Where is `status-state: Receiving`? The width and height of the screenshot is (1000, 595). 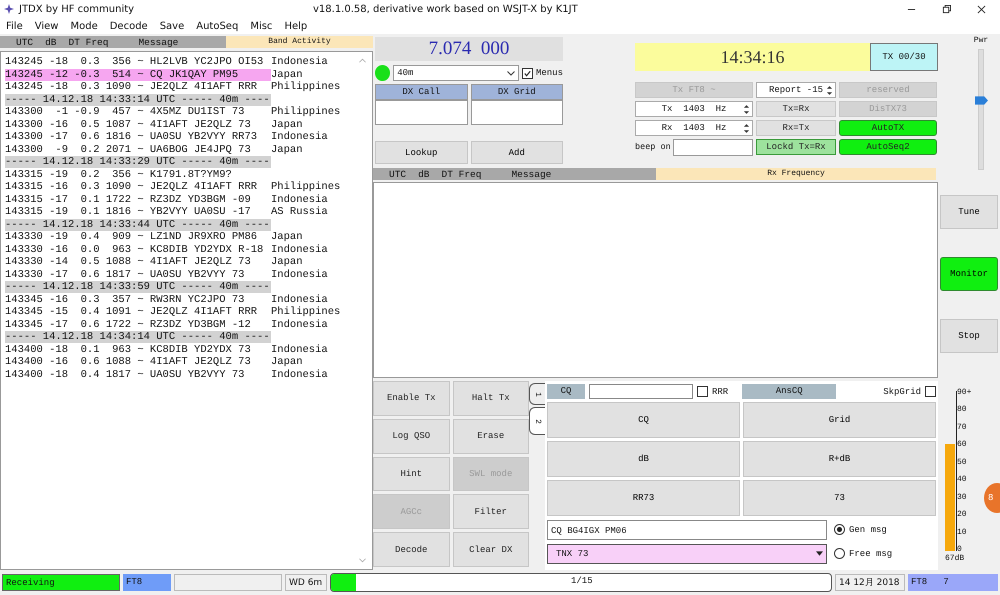
status-state: Receiving is located at coordinates (61, 582).